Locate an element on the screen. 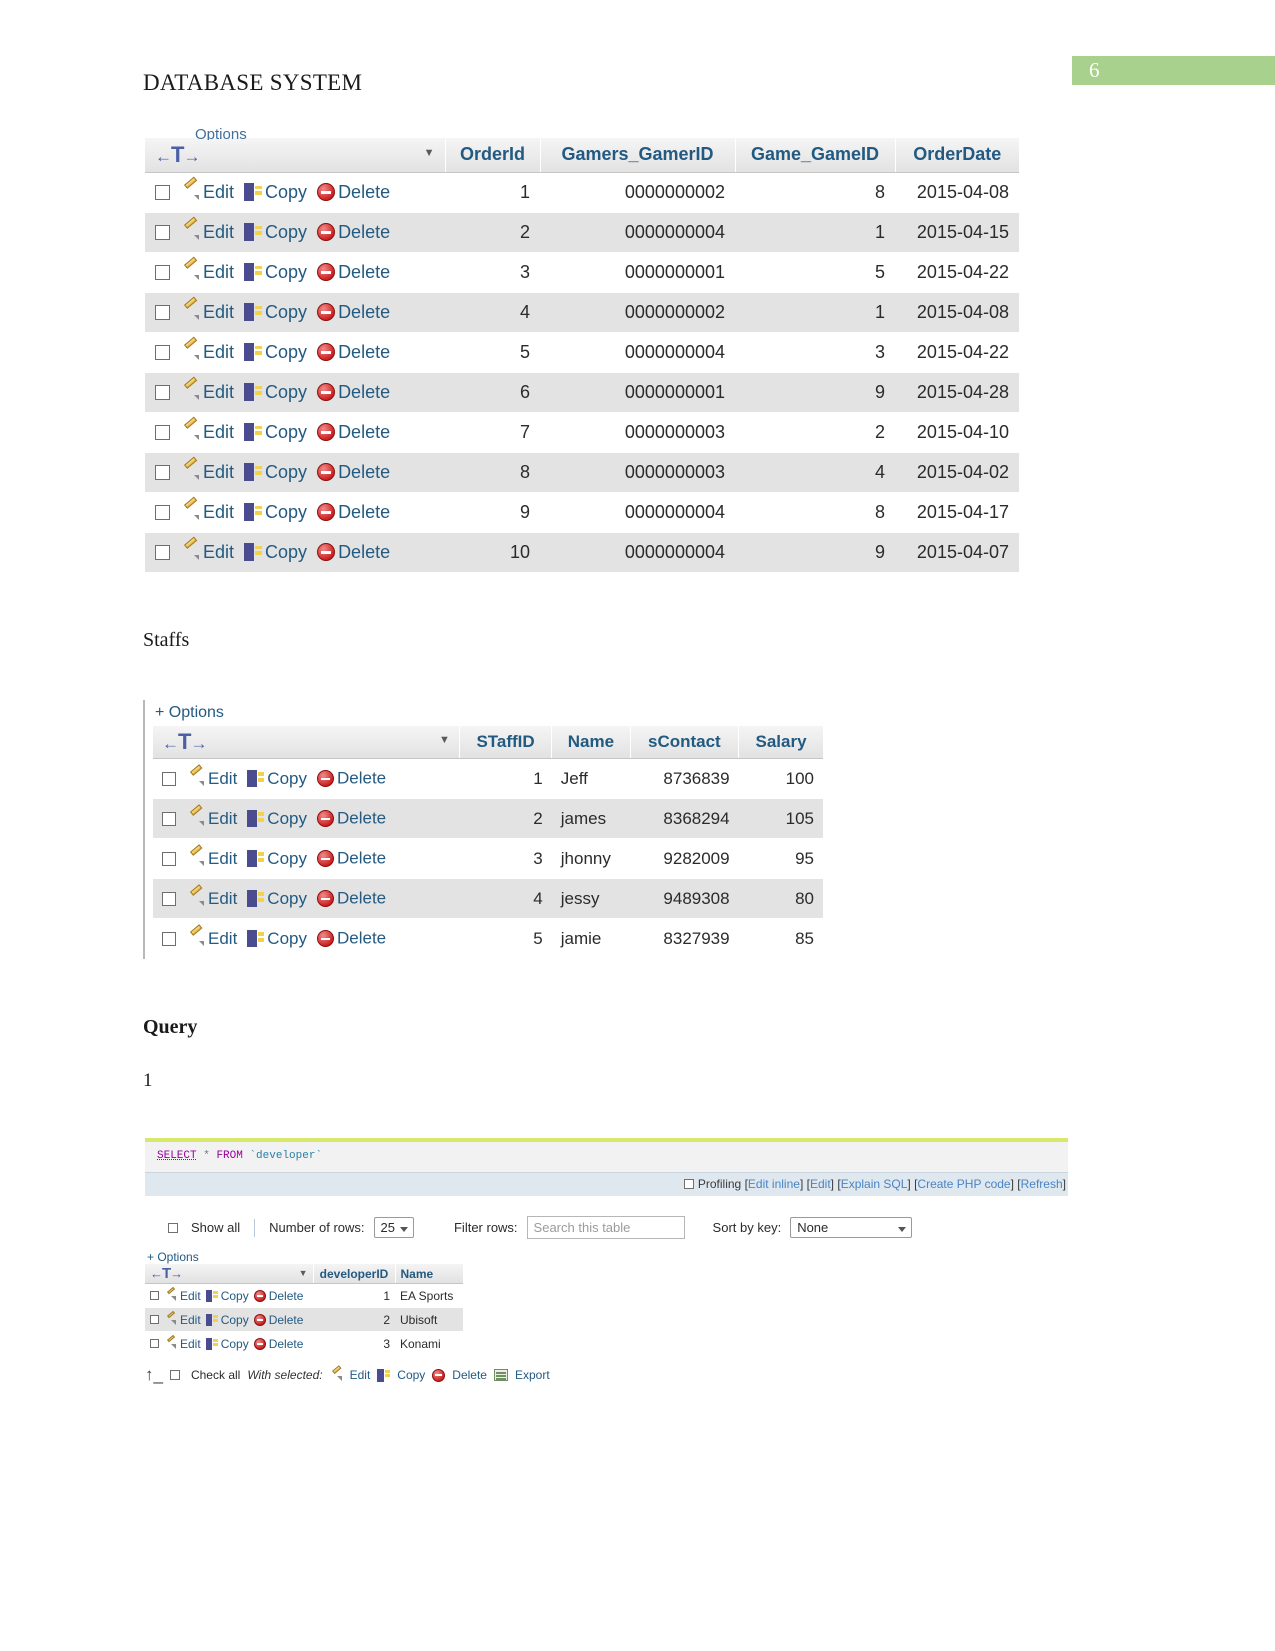 Image resolution: width=1275 pixels, height=1651 pixels. orders-nav-header: ←T→ ▼ is located at coordinates (295, 155).